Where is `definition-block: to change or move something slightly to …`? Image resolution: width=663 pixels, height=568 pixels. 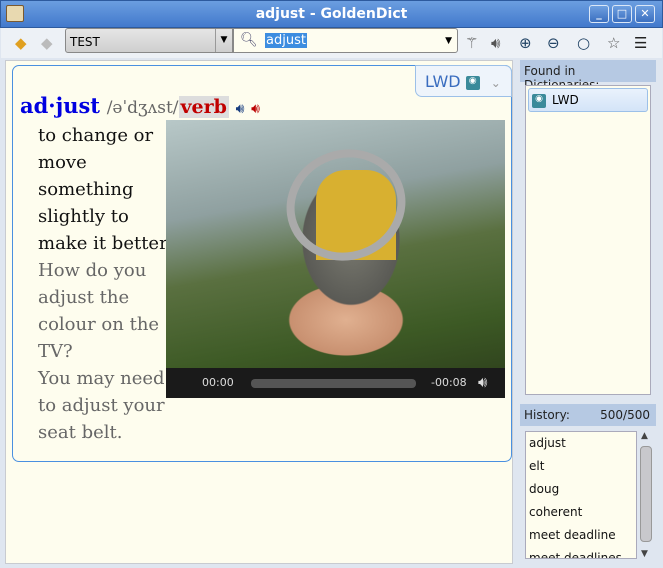
definition-block: to change or move something slightly to … is located at coordinates (105, 284).